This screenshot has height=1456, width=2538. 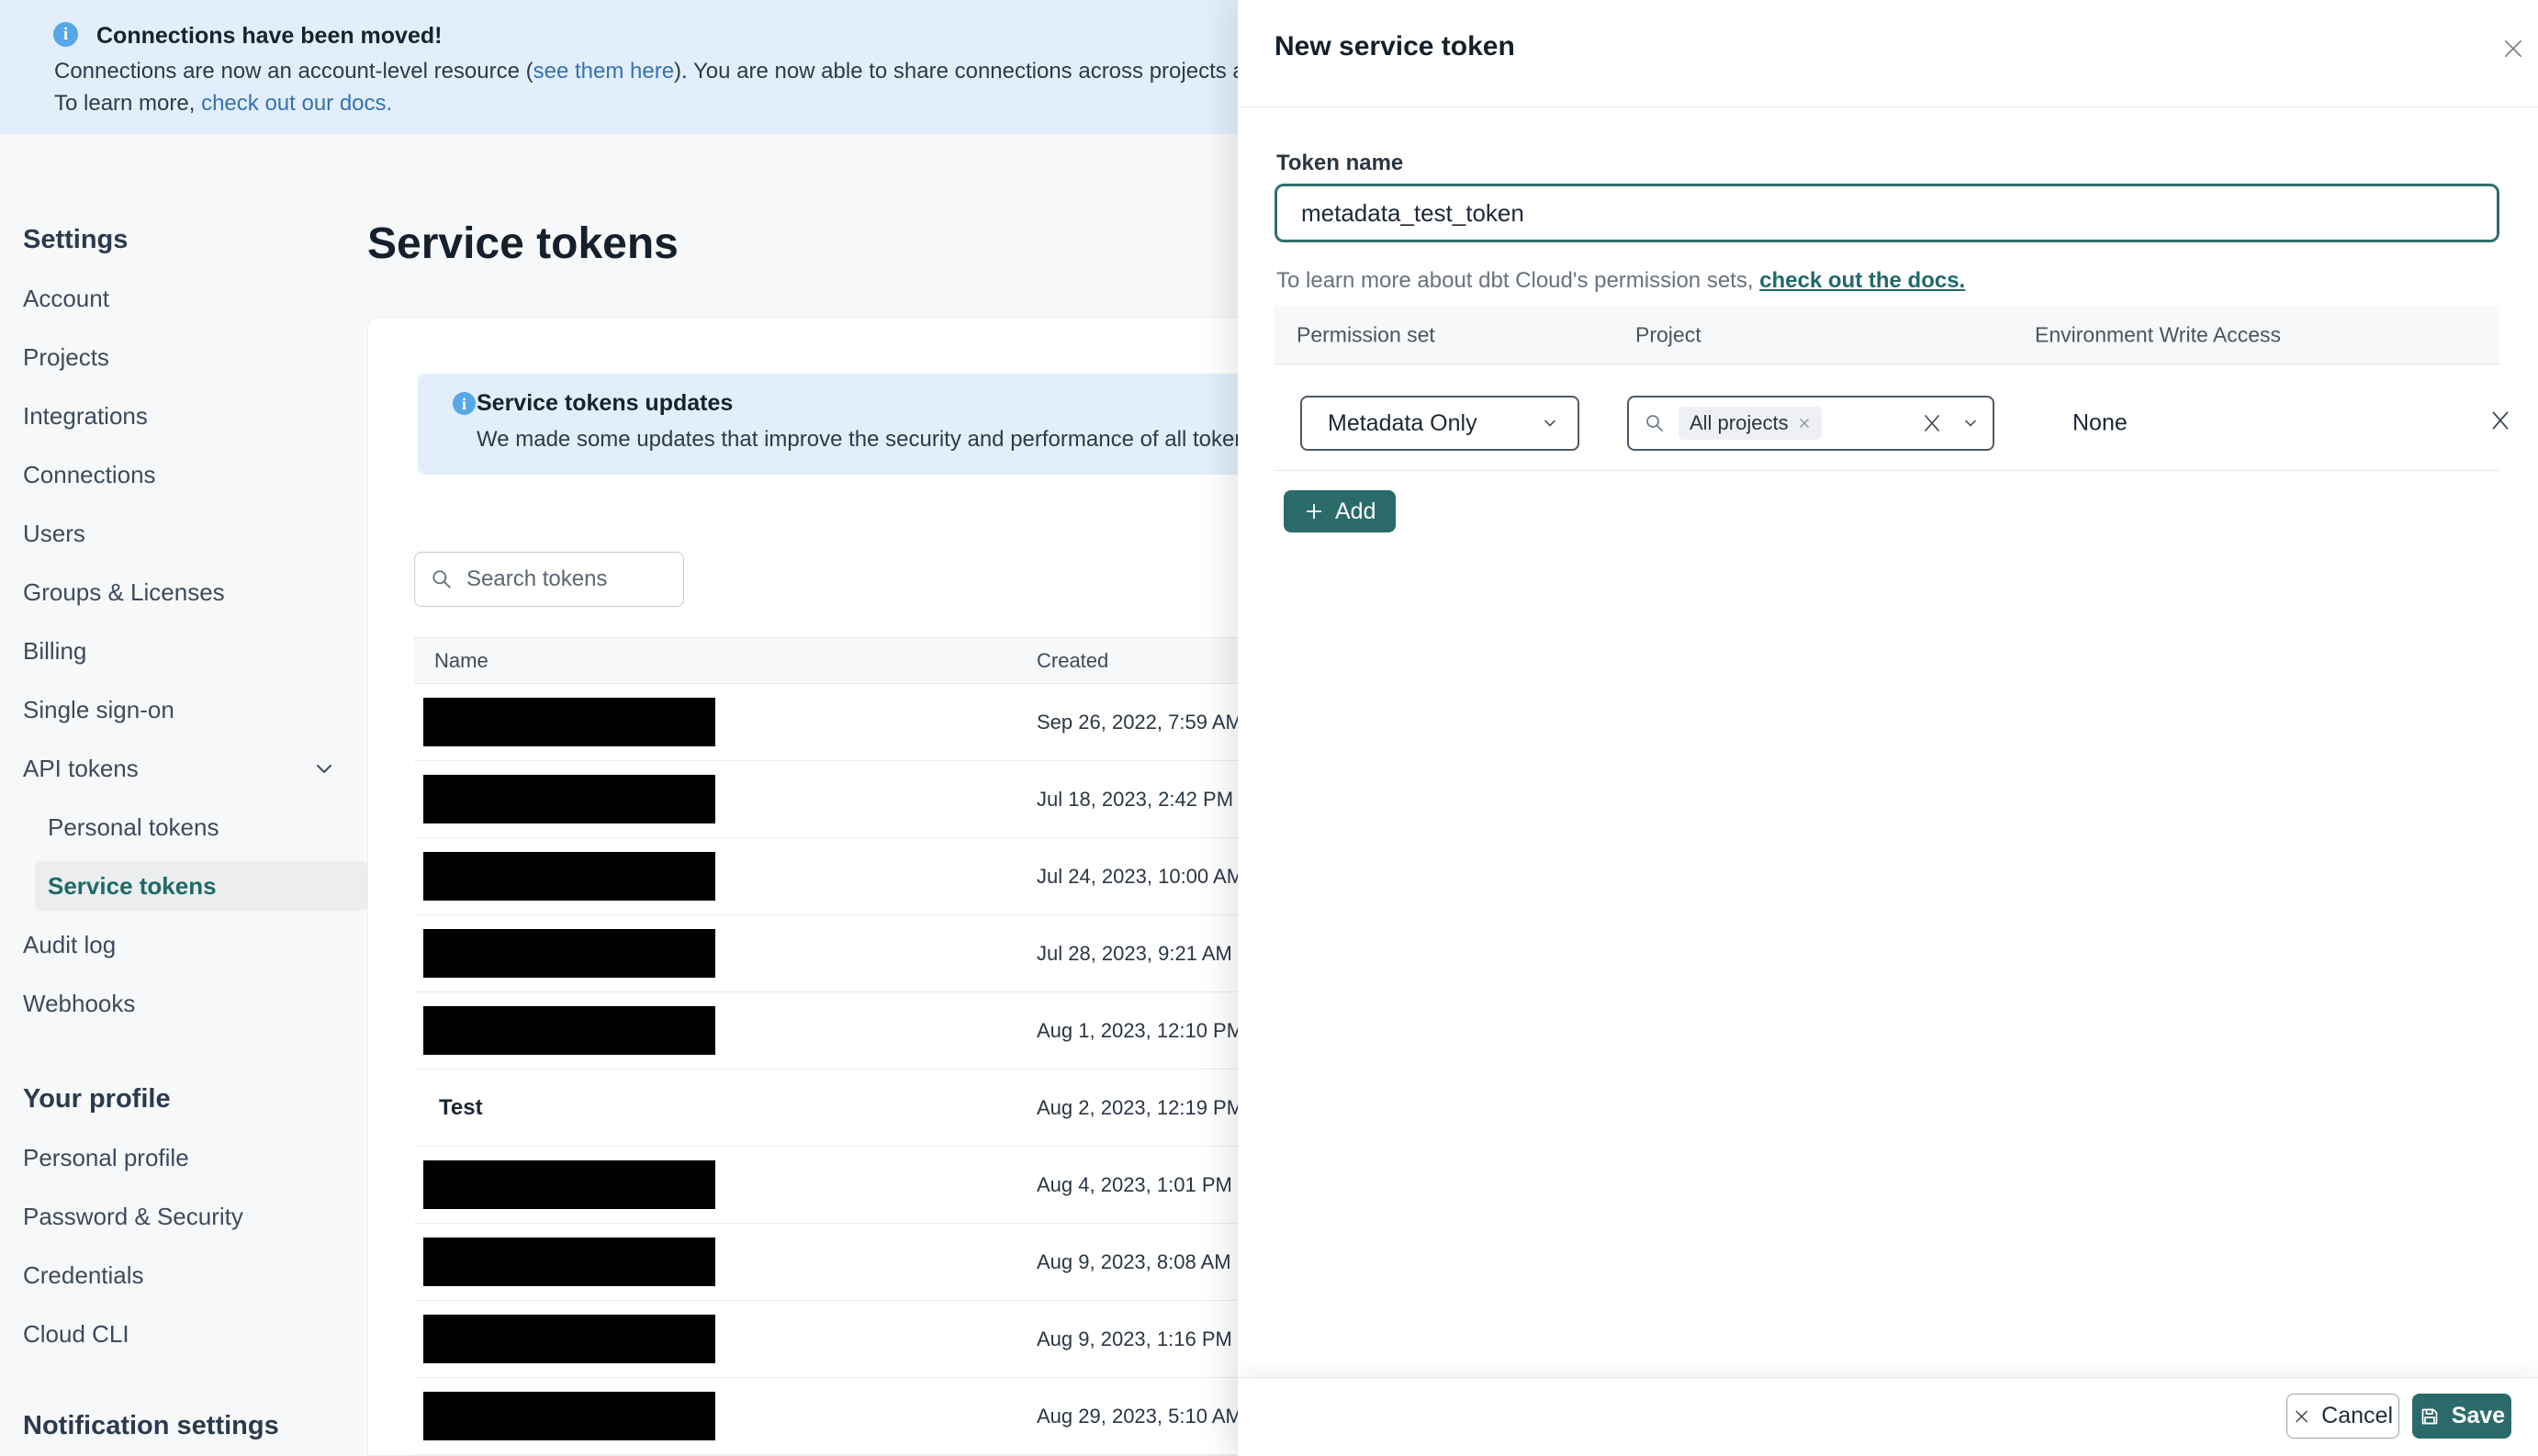 I want to click on token-created-date: Aug 9, 2023, 8:08 AM P, so click(x=1144, y=1261).